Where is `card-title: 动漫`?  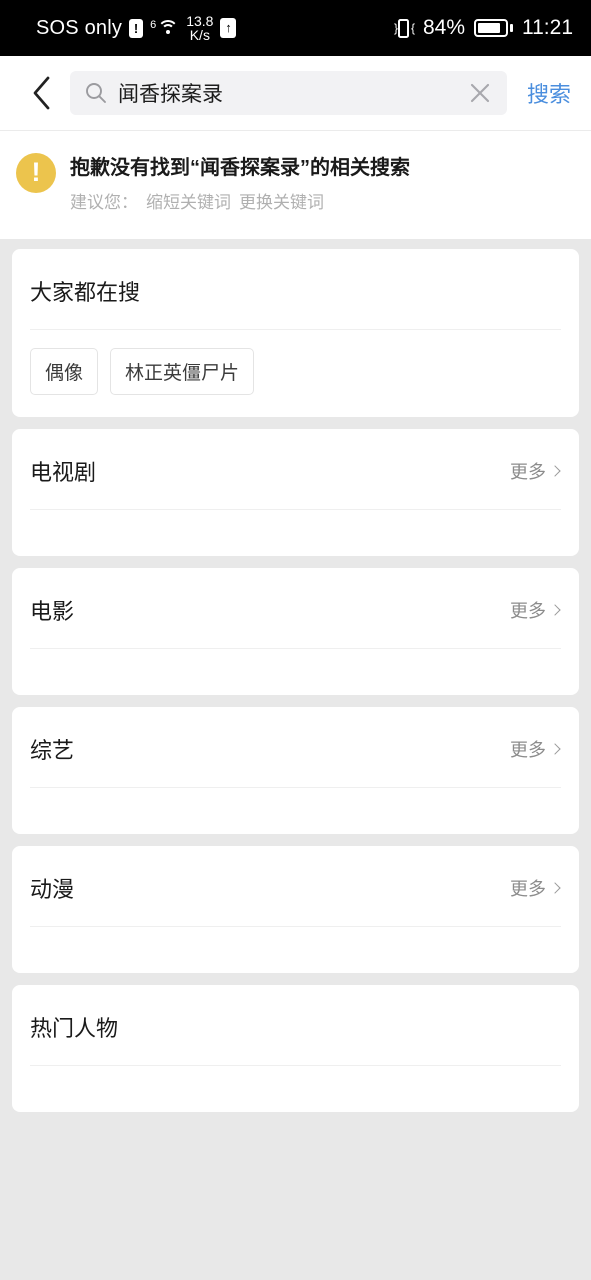
card-title: 动漫 is located at coordinates (52, 889).